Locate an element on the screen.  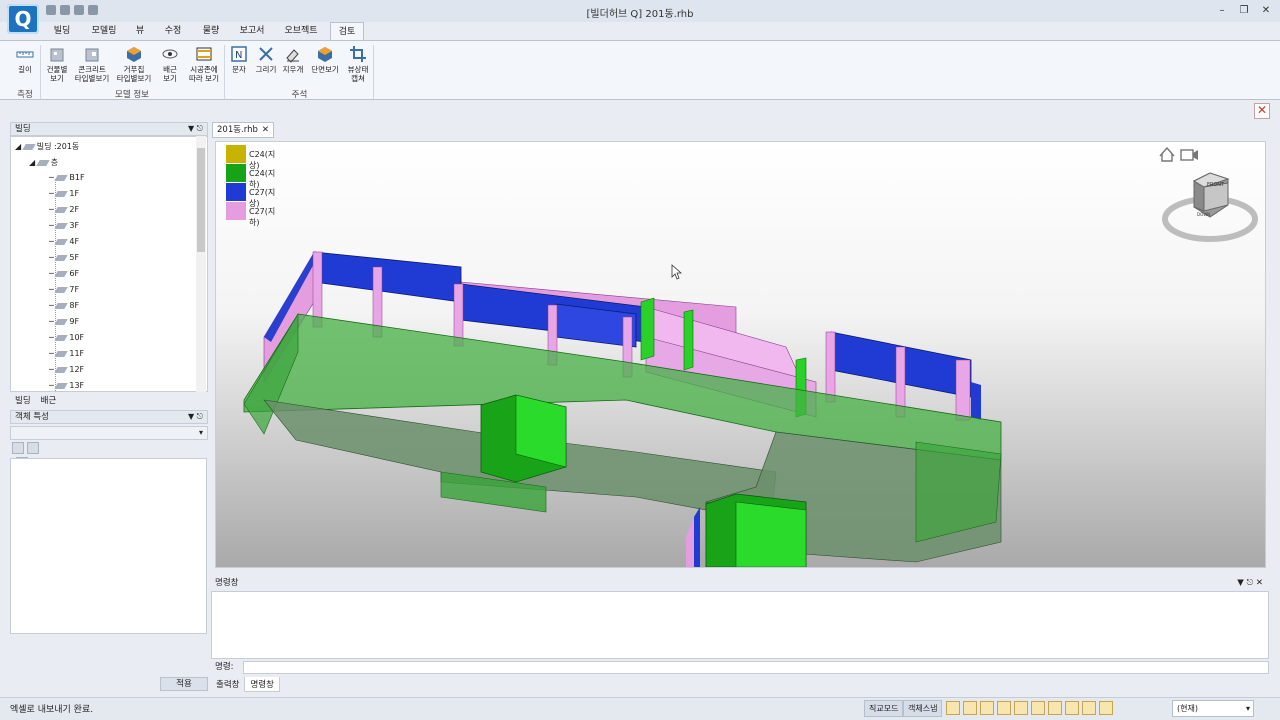
tree-floor-item: ─ 8F is located at coordinates (64, 305).